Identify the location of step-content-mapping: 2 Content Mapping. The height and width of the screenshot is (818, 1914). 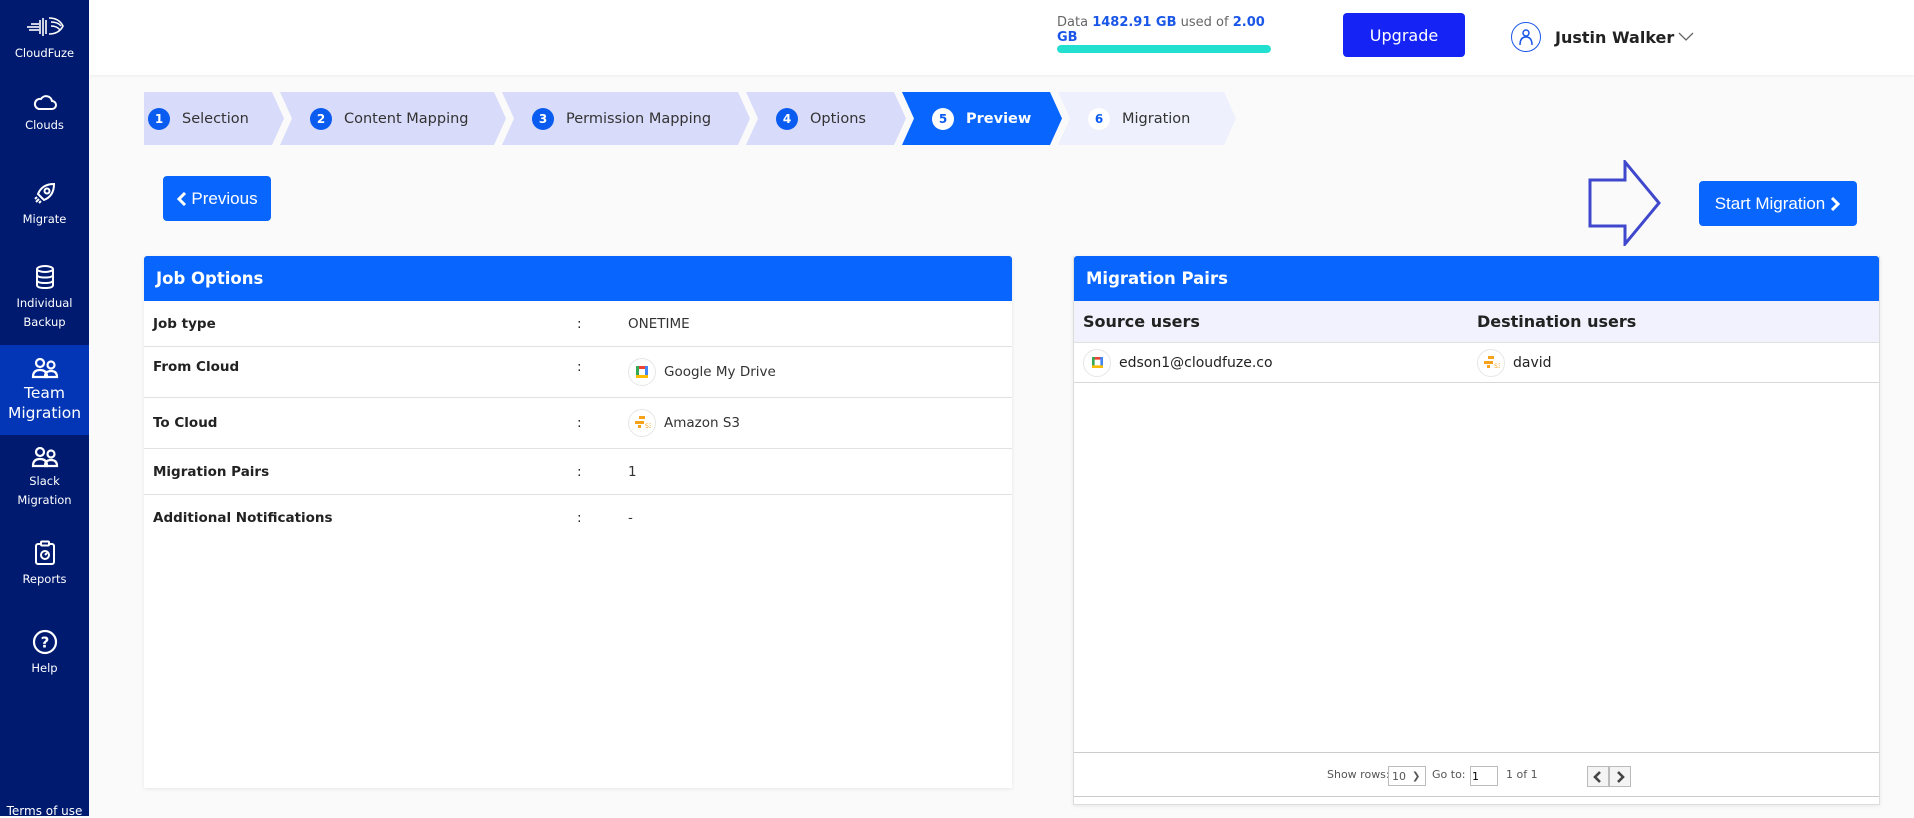
(393, 118).